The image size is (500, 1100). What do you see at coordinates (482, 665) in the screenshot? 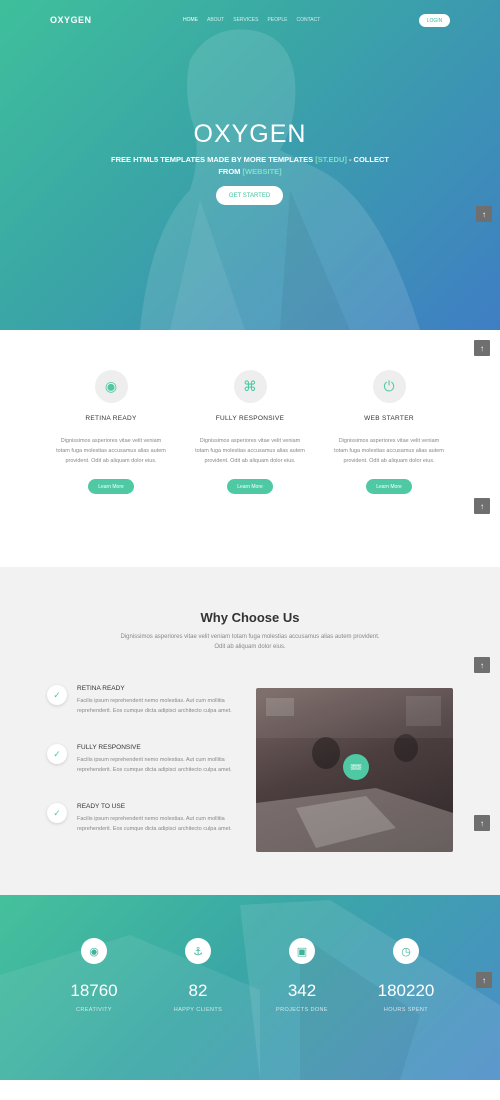
I see `scroll-top-button-4: ↑` at bounding box center [482, 665].